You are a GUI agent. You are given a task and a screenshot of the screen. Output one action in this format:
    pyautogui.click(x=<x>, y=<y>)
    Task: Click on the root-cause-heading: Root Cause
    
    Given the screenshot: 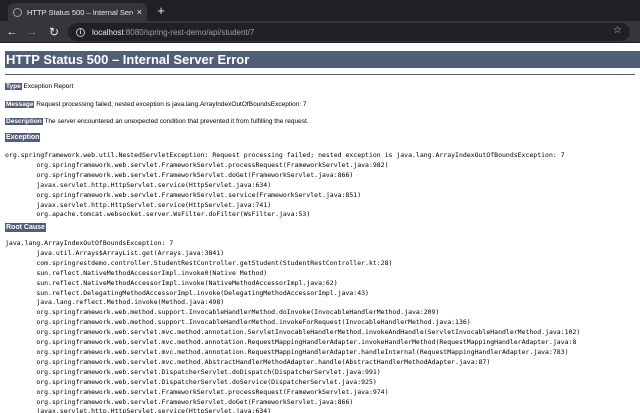 What is the action you would take?
    pyautogui.click(x=25, y=227)
    